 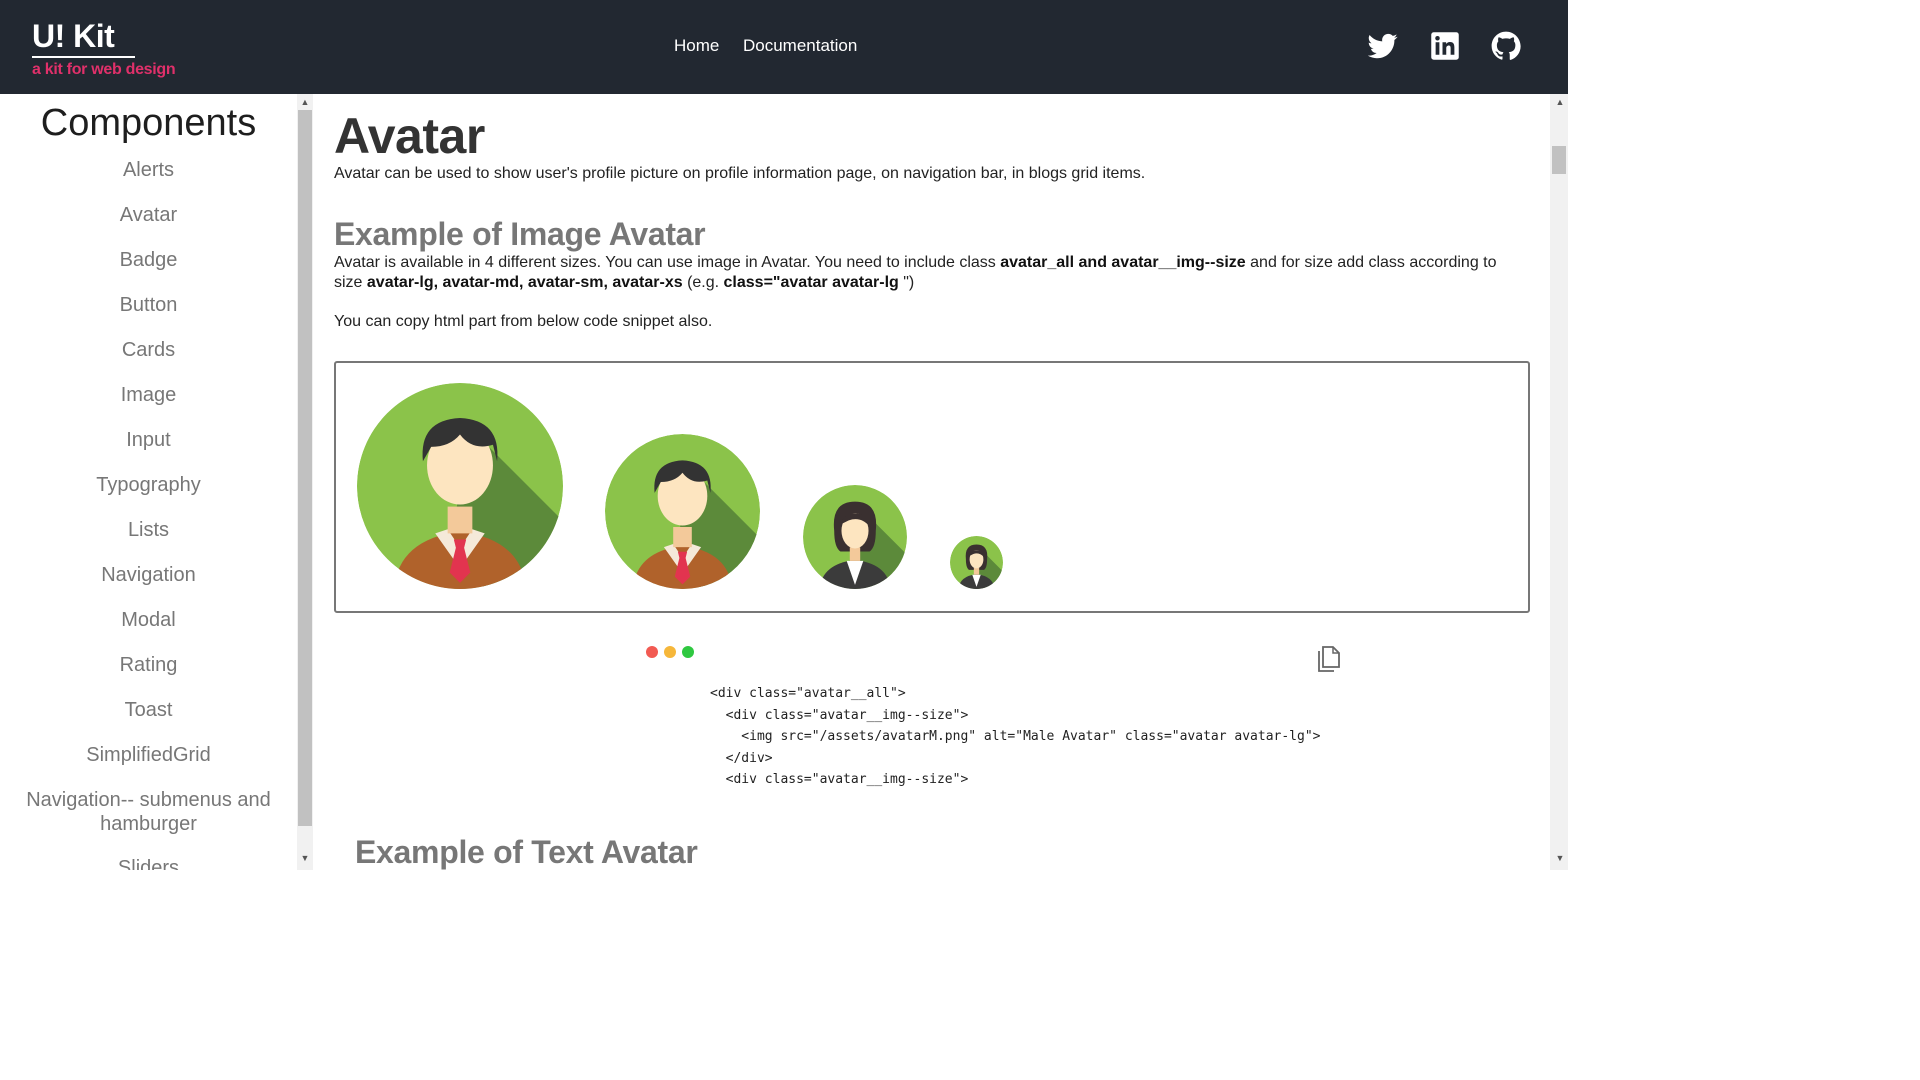 What do you see at coordinates (652, 652) in the screenshot?
I see `red-dot-icon` at bounding box center [652, 652].